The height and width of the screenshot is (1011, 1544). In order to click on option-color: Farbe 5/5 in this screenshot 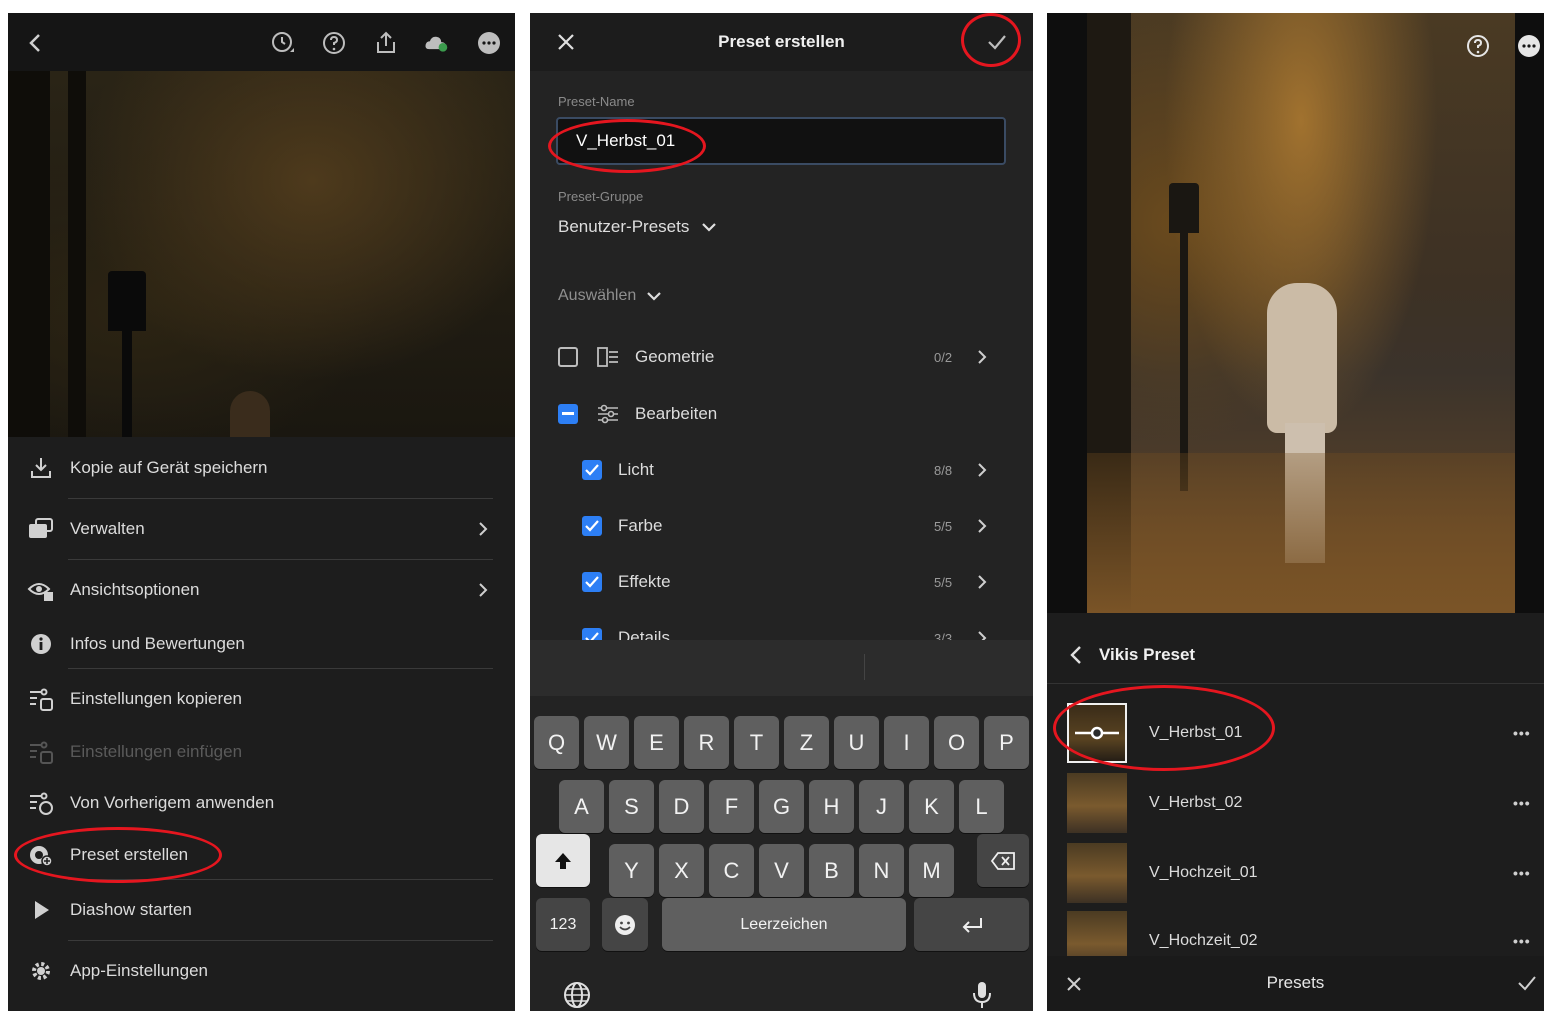, I will do `click(781, 526)`.